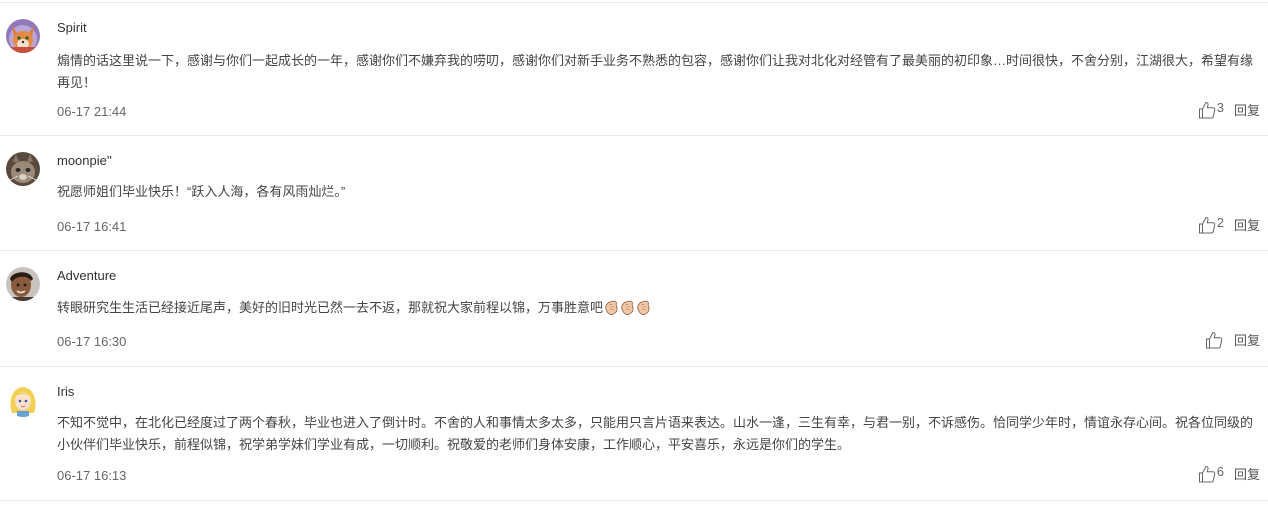 Image resolution: width=1268 pixels, height=509 pixels. Describe the element at coordinates (1220, 107) in the screenshot. I see `like-count: 3` at that location.